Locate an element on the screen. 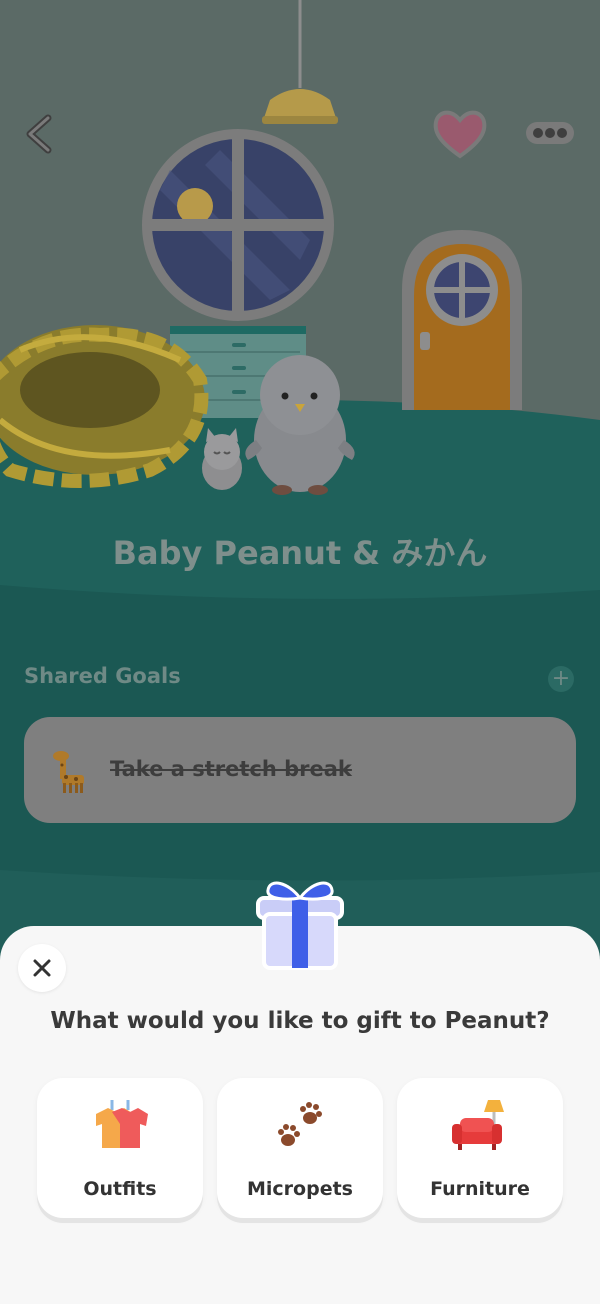 The height and width of the screenshot is (1304, 600). gift-prompt: What would you like to gift to Peanut? is located at coordinates (300, 1021).